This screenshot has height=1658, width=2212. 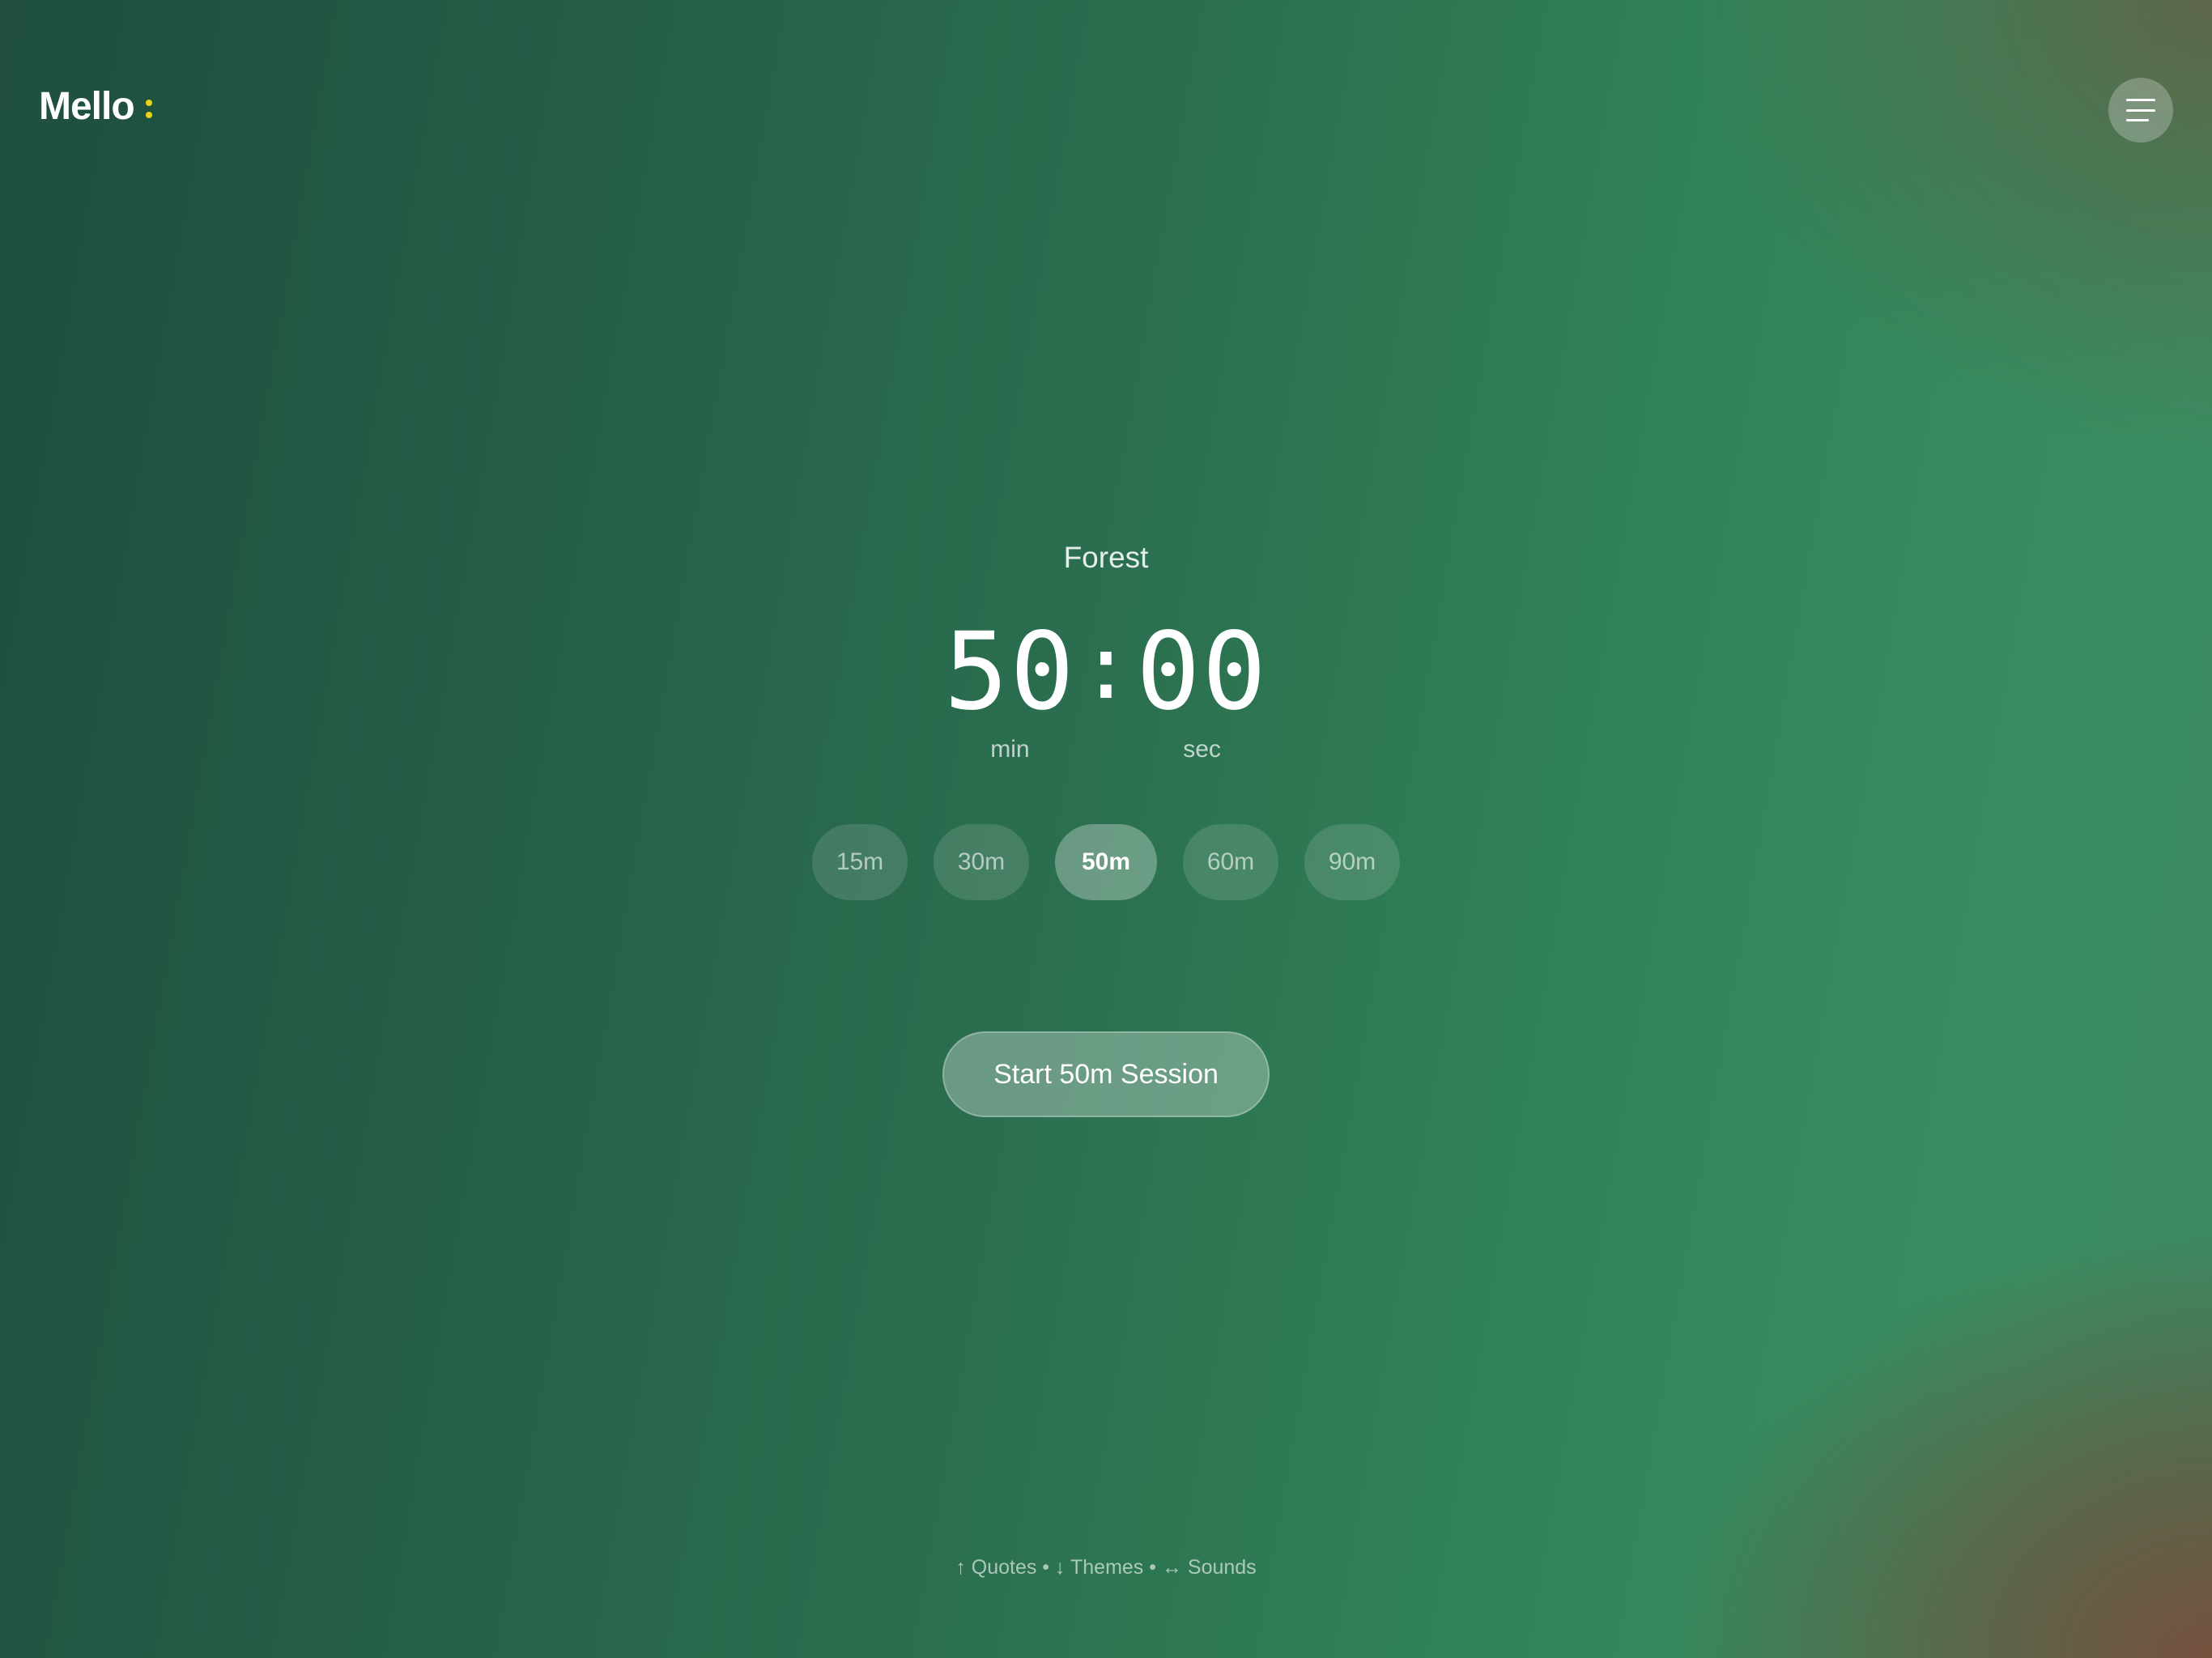 What do you see at coordinates (860, 862) in the screenshot?
I see `duration-pill-15m: 15m` at bounding box center [860, 862].